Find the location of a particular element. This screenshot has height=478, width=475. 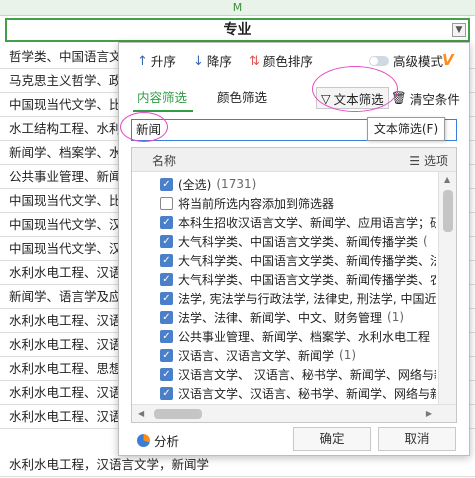

text-filter-tooltip: 文本筛选(F) is located at coordinates (406, 129).